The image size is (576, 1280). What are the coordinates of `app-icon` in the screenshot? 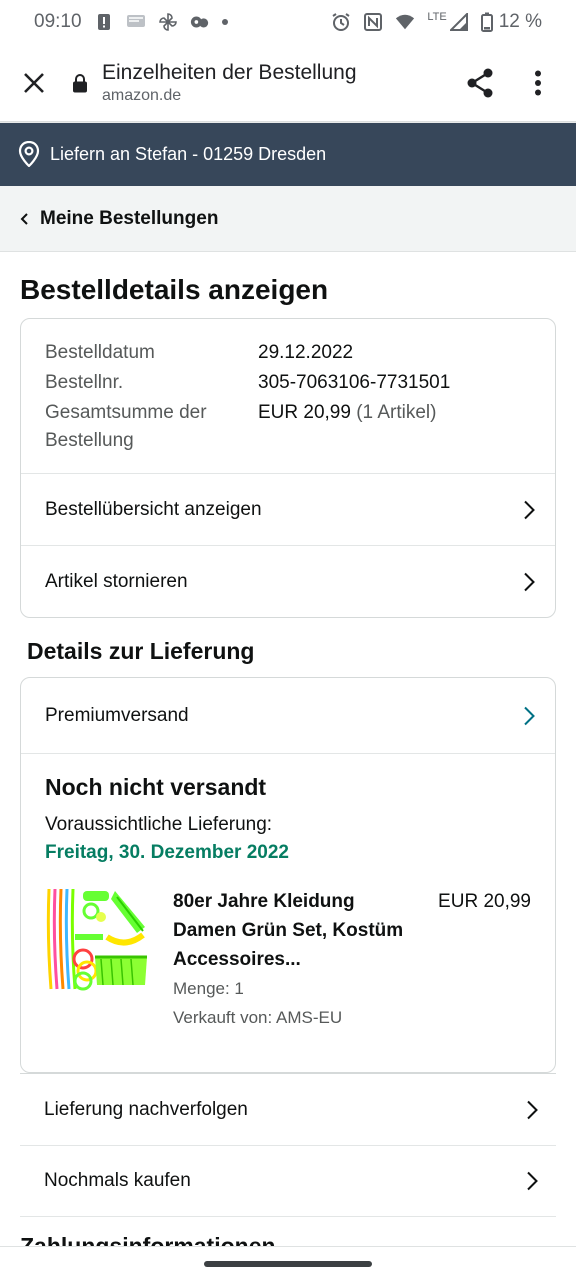 It's located at (200, 22).